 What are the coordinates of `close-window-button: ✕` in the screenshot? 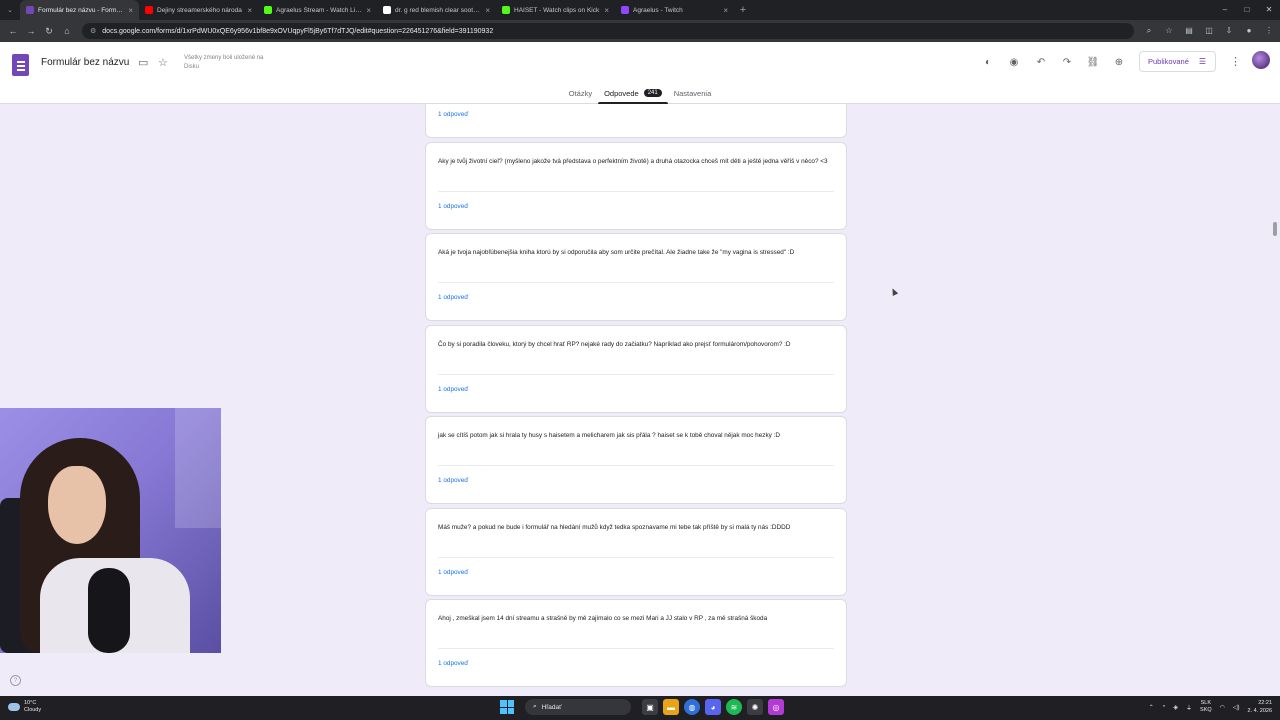 It's located at (1269, 10).